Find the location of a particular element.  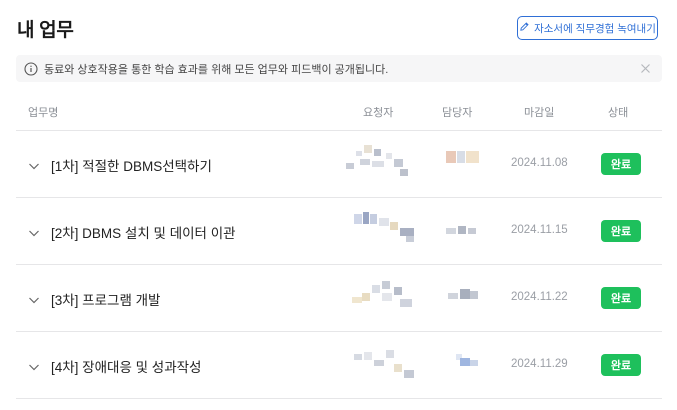

record-button-label: 자소서에 직무경험 녹여내기 is located at coordinates (595, 28).